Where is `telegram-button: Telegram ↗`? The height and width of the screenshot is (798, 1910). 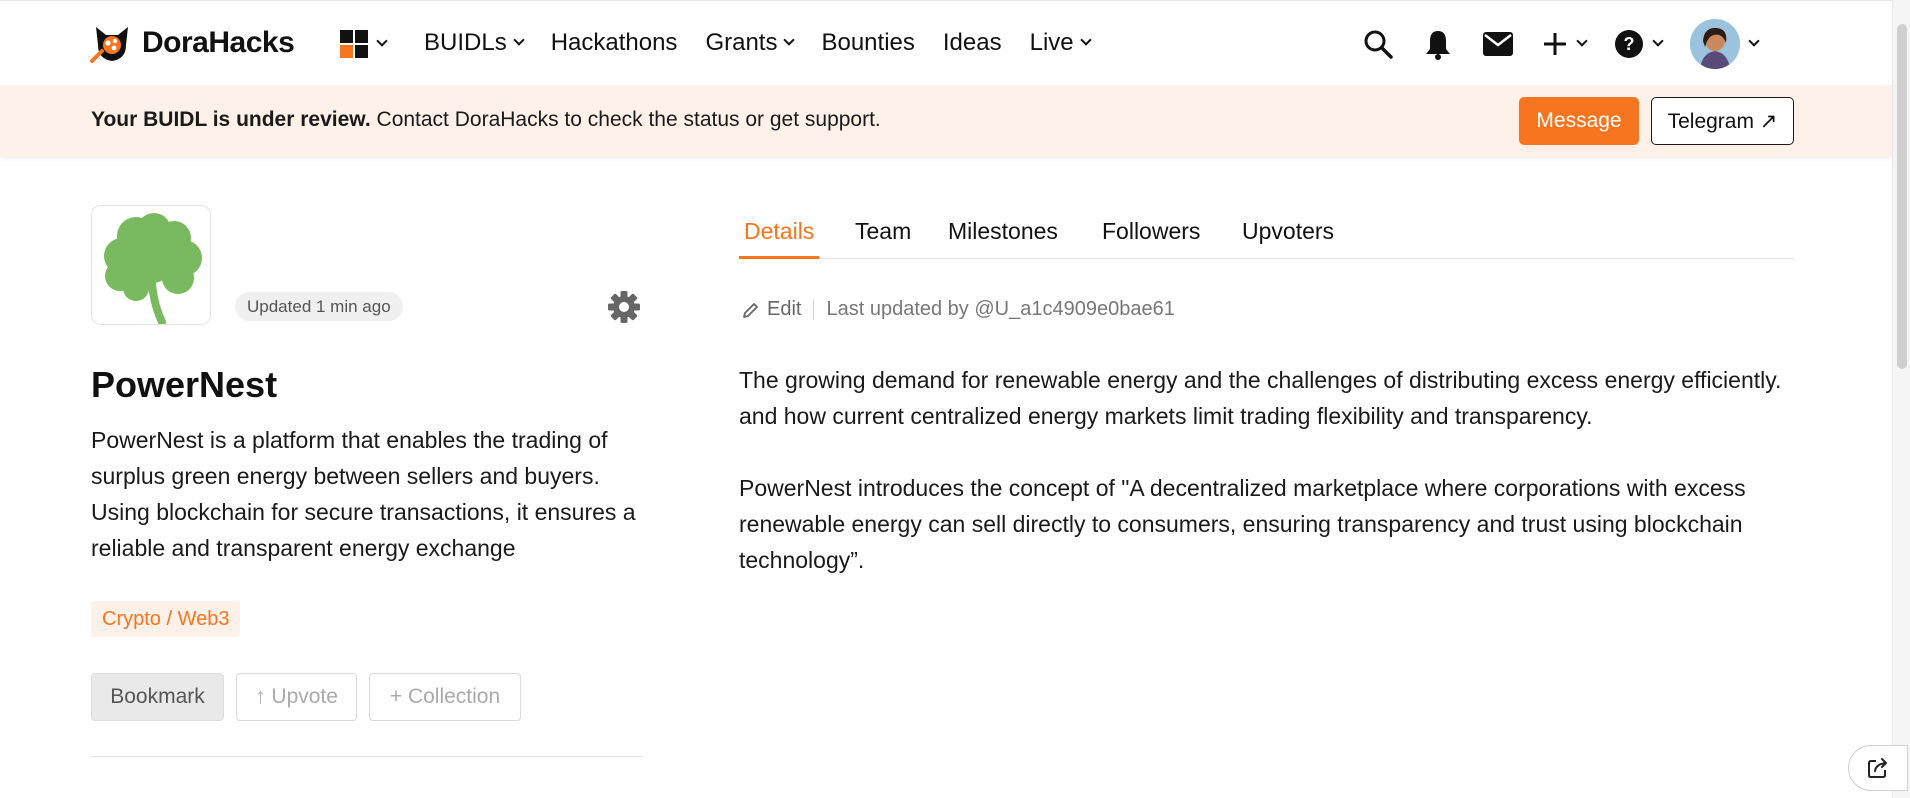 telegram-button: Telegram ↗ is located at coordinates (1722, 121).